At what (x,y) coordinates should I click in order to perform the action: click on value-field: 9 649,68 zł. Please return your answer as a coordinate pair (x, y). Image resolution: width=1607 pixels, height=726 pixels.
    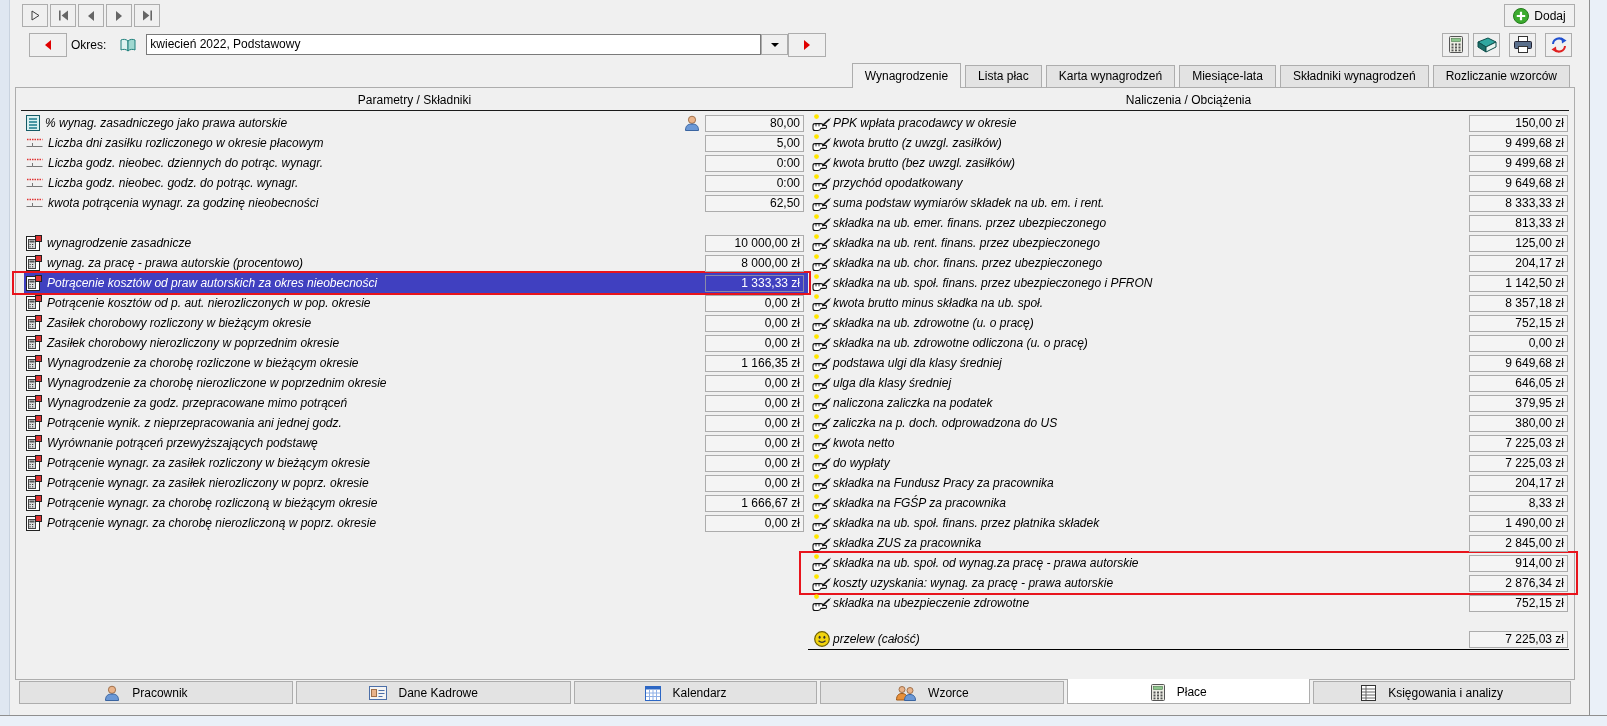
    Looking at the image, I should click on (1518, 363).